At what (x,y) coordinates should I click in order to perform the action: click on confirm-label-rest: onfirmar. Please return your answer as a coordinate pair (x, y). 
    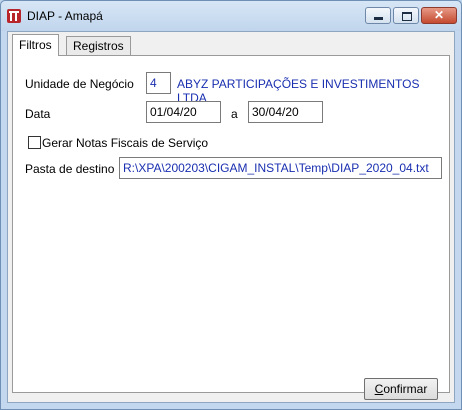
    Looking at the image, I should click on (405, 389).